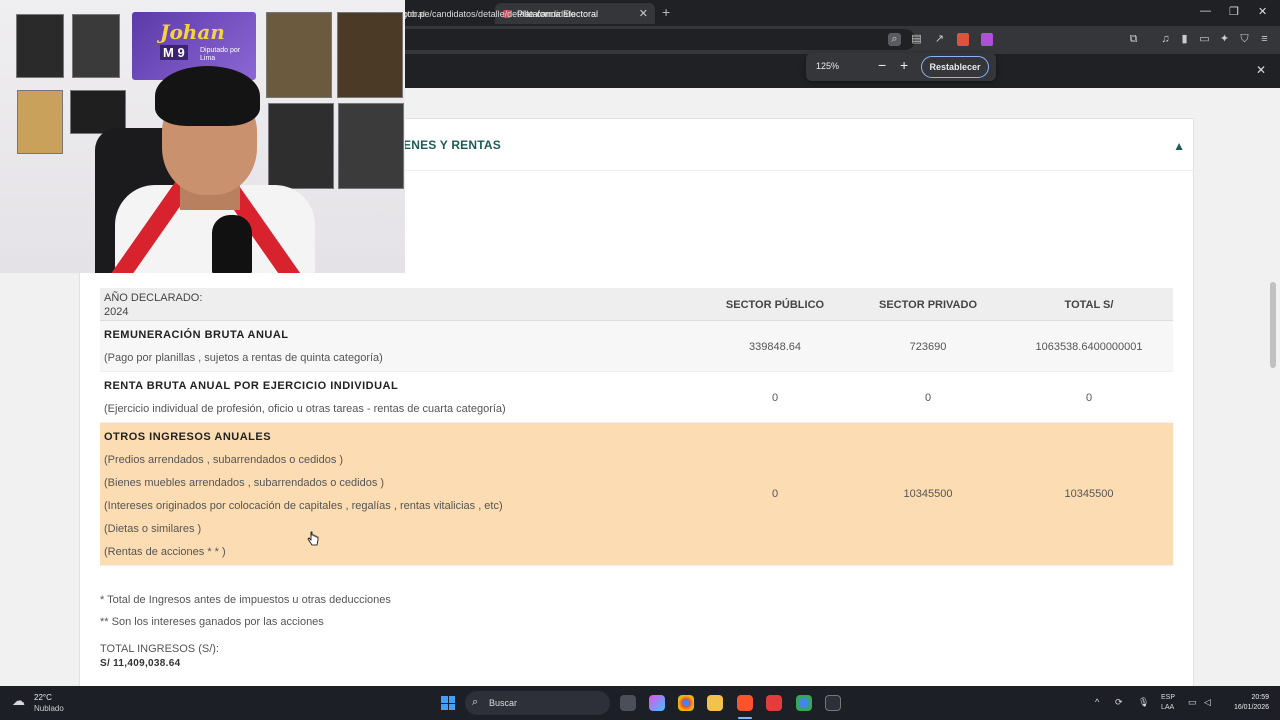 Image resolution: width=1280 pixels, height=720 pixels. What do you see at coordinates (1179, 146) in the screenshot?
I see `collapse-arrow-icon: ▲` at bounding box center [1179, 146].